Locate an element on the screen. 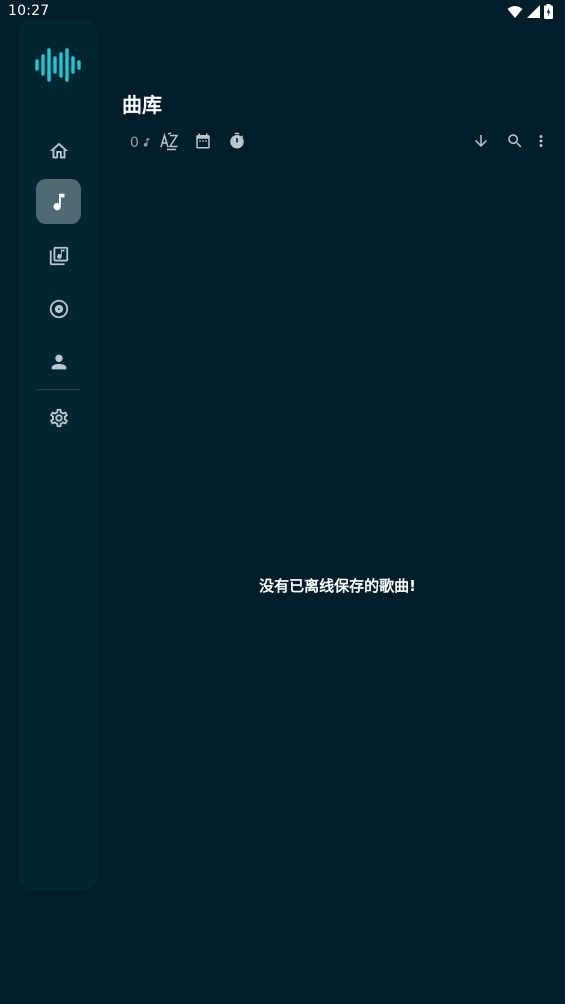 This screenshot has width=565, height=1004. artist-icon is located at coordinates (59, 362).